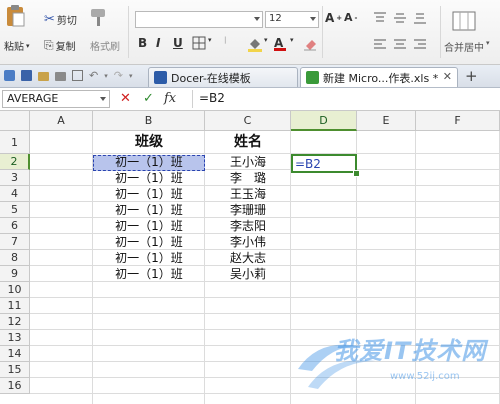 This screenshot has height=404, width=500. Describe the element at coordinates (380, 44) in the screenshot. I see `align-left-icon` at that location.